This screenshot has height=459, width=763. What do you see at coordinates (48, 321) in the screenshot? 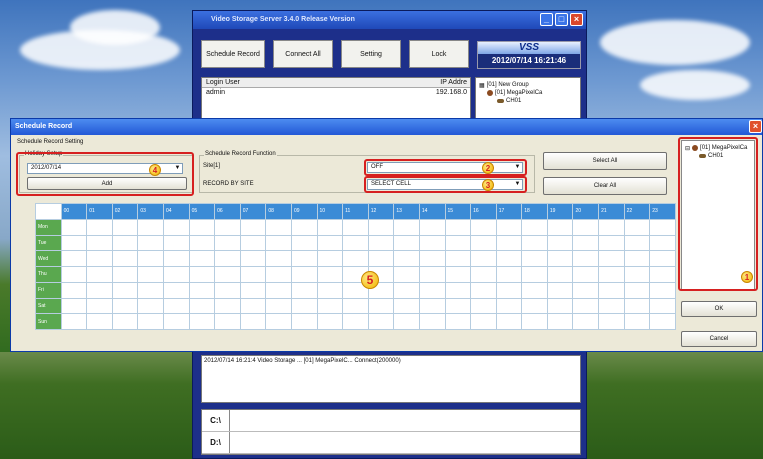
I see `day-label: Sun` at bounding box center [48, 321].